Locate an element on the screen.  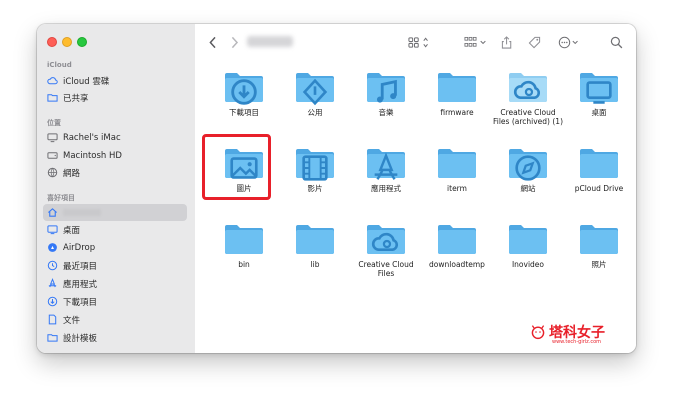
folder-item: 影片 is located at coordinates (315, 183).